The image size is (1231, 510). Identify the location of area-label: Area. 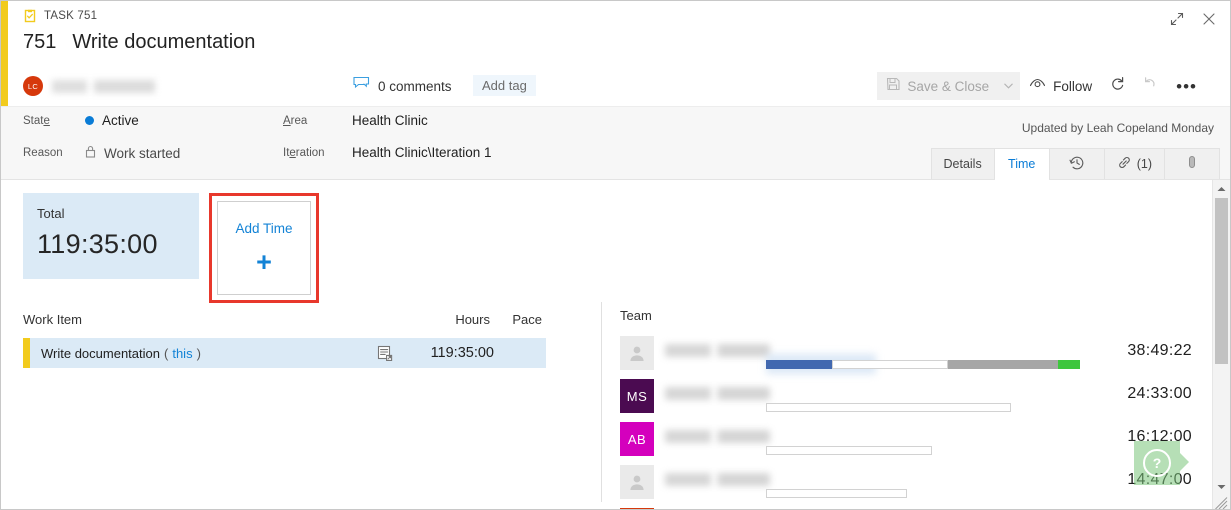
(295, 120).